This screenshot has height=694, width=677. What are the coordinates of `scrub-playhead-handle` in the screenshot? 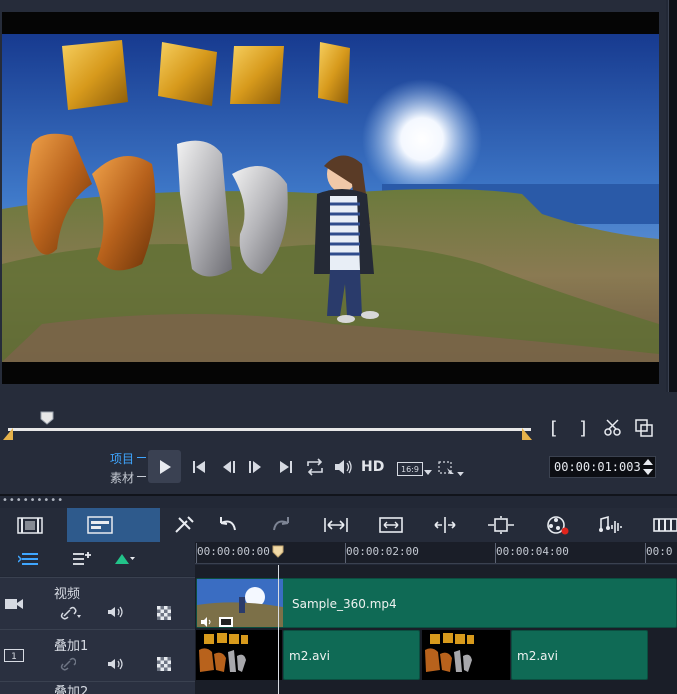 It's located at (47, 418).